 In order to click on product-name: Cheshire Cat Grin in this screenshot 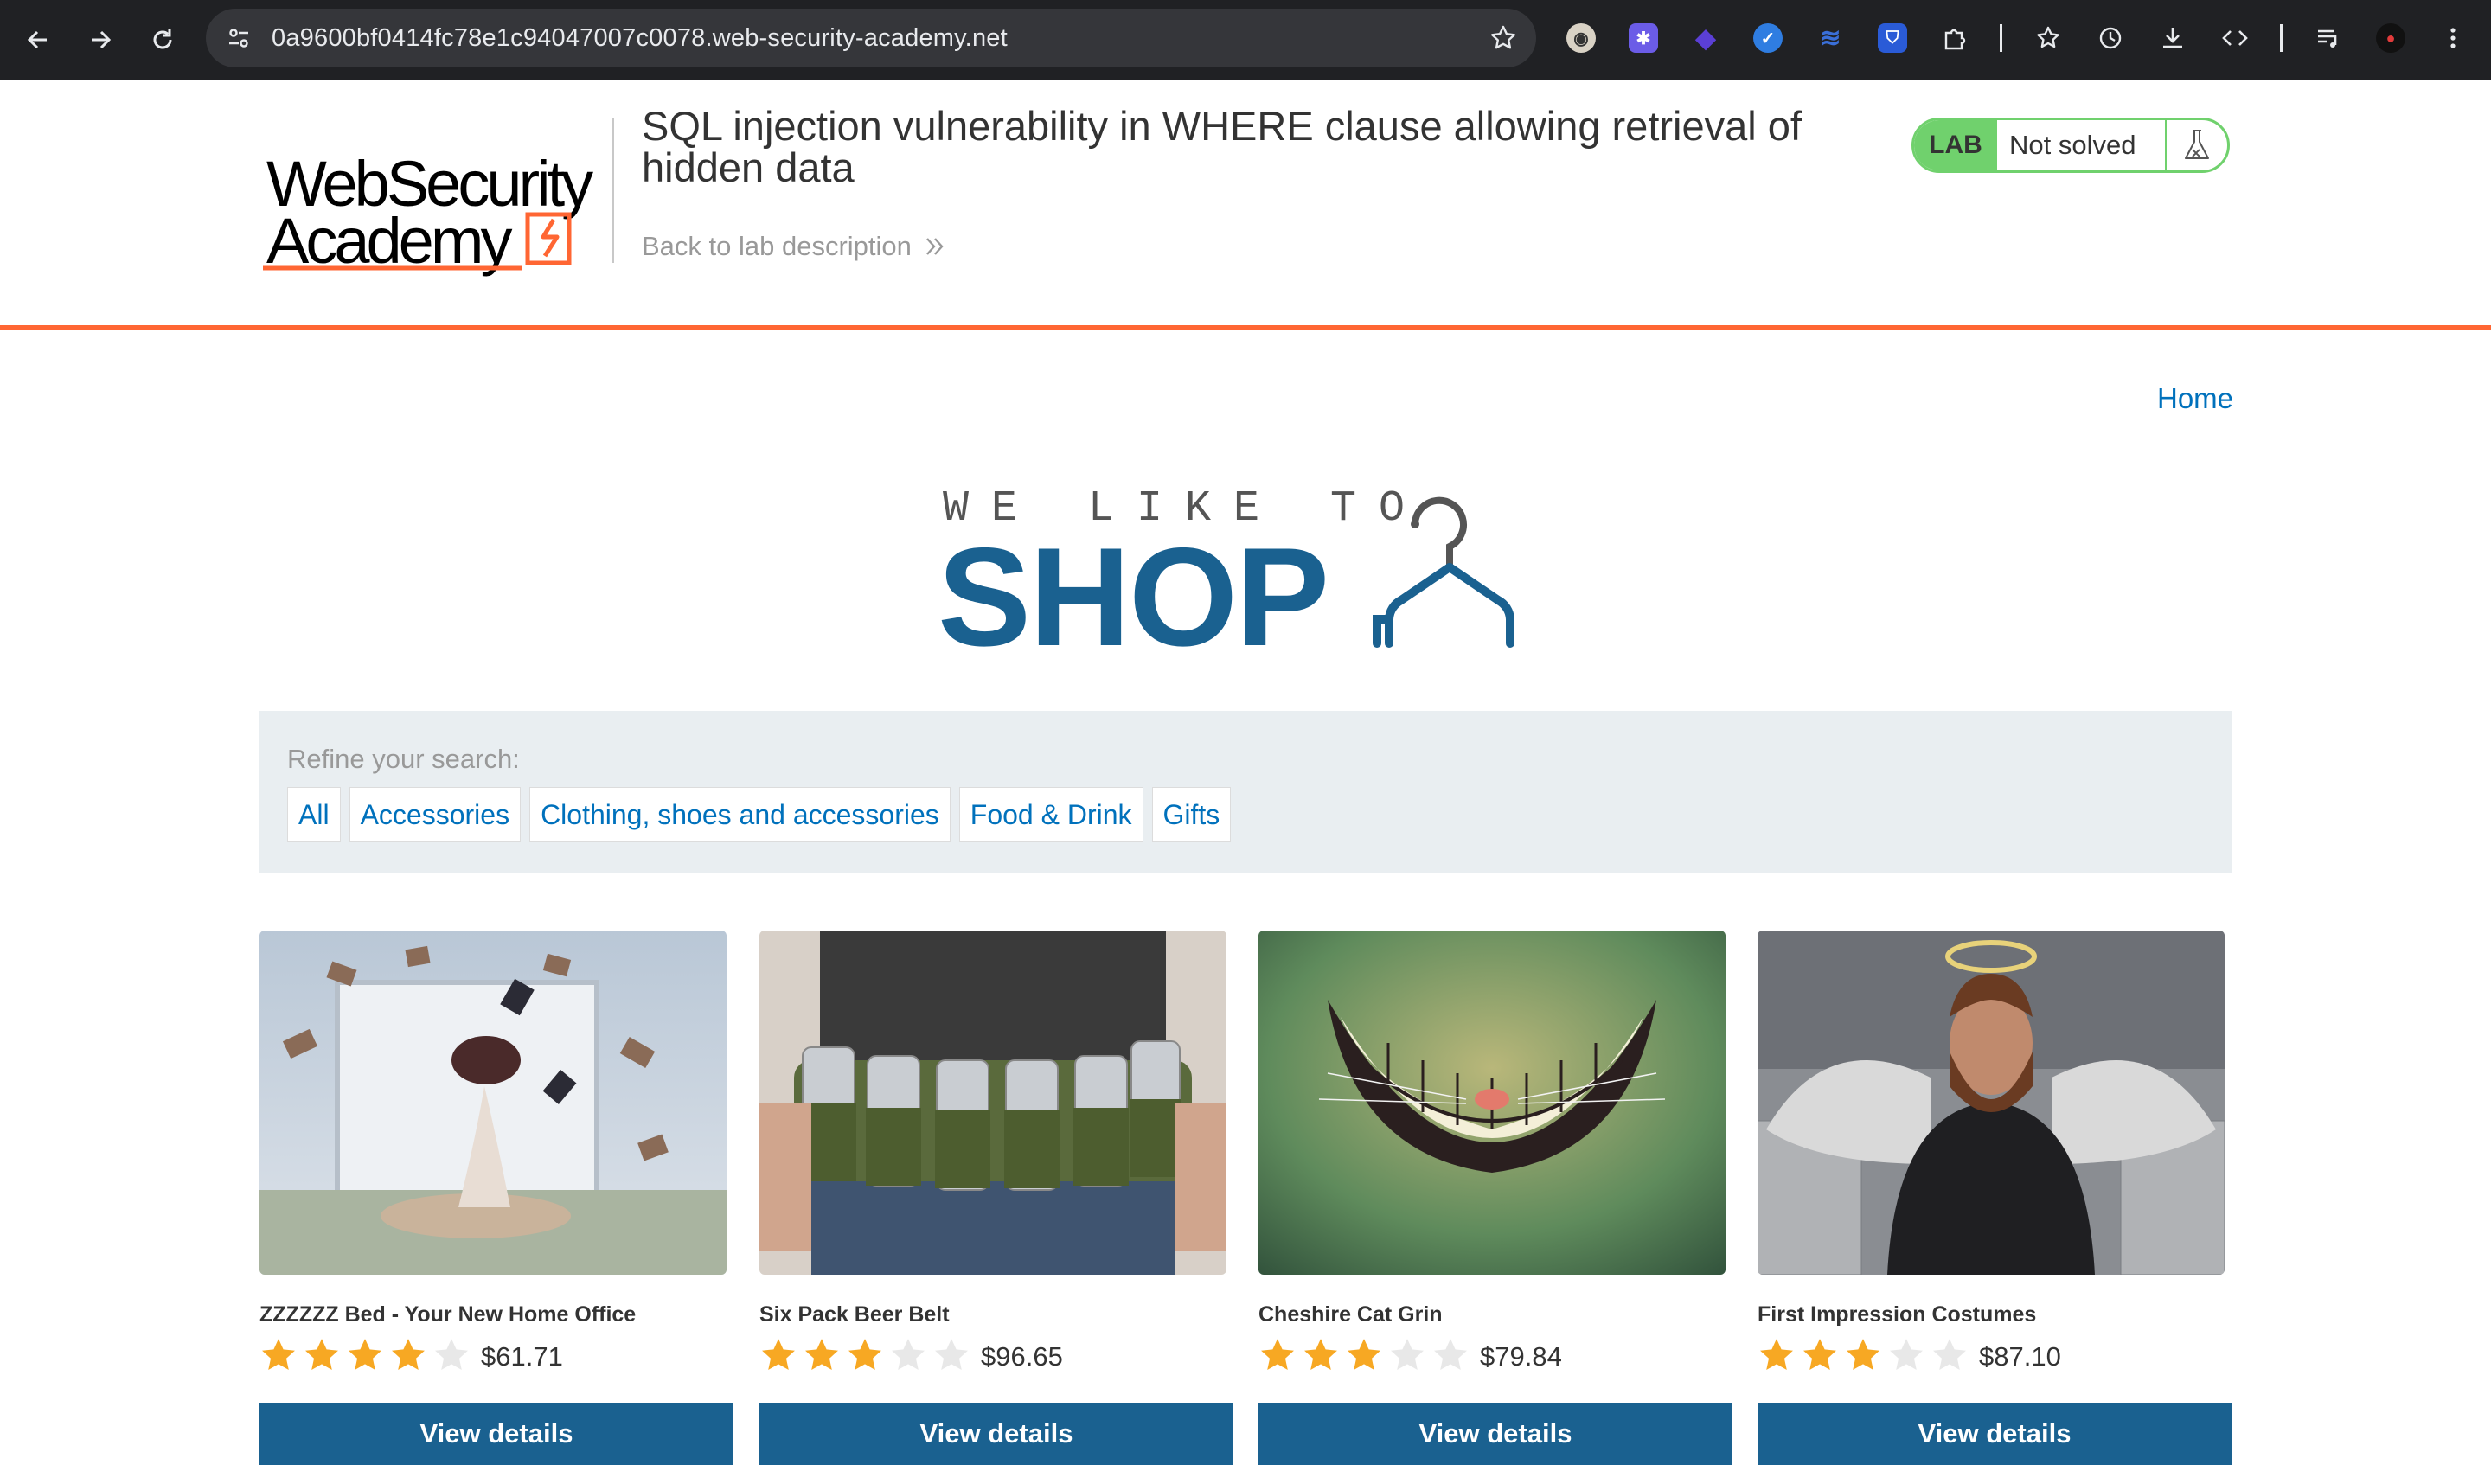, I will do `click(1350, 1314)`.